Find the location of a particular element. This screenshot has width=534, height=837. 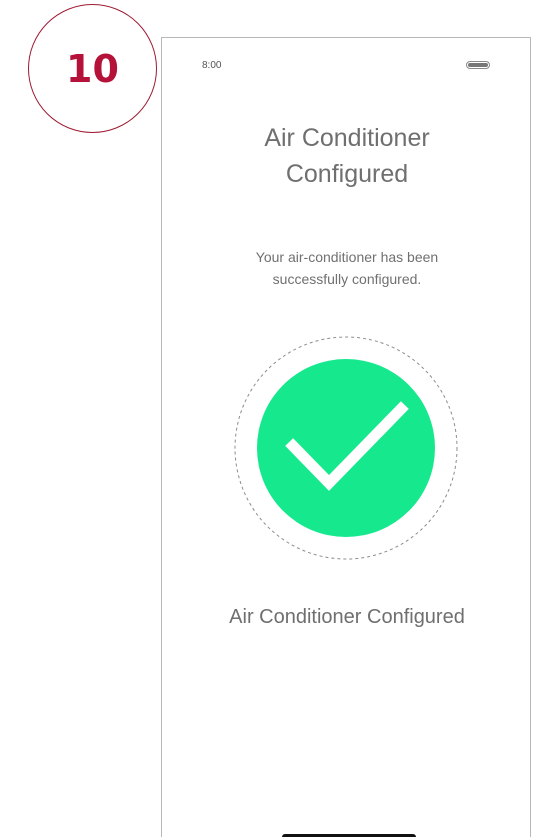

step-badge: 10 is located at coordinates (92, 68).